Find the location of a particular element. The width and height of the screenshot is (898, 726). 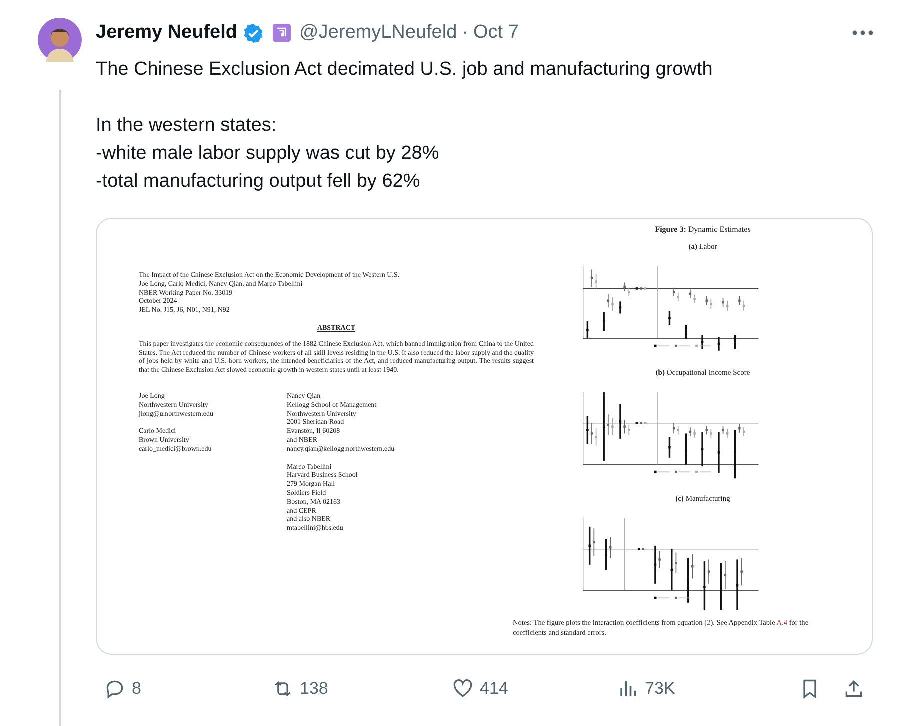

more-options-icon is located at coordinates (863, 33).